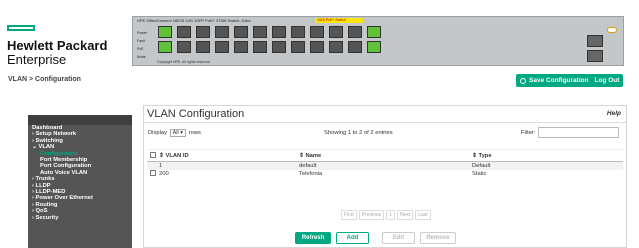 The width and height of the screenshot is (639, 248). Describe the element at coordinates (178, 133) in the screenshot. I see `rows-per-page-select: All ▾` at that location.